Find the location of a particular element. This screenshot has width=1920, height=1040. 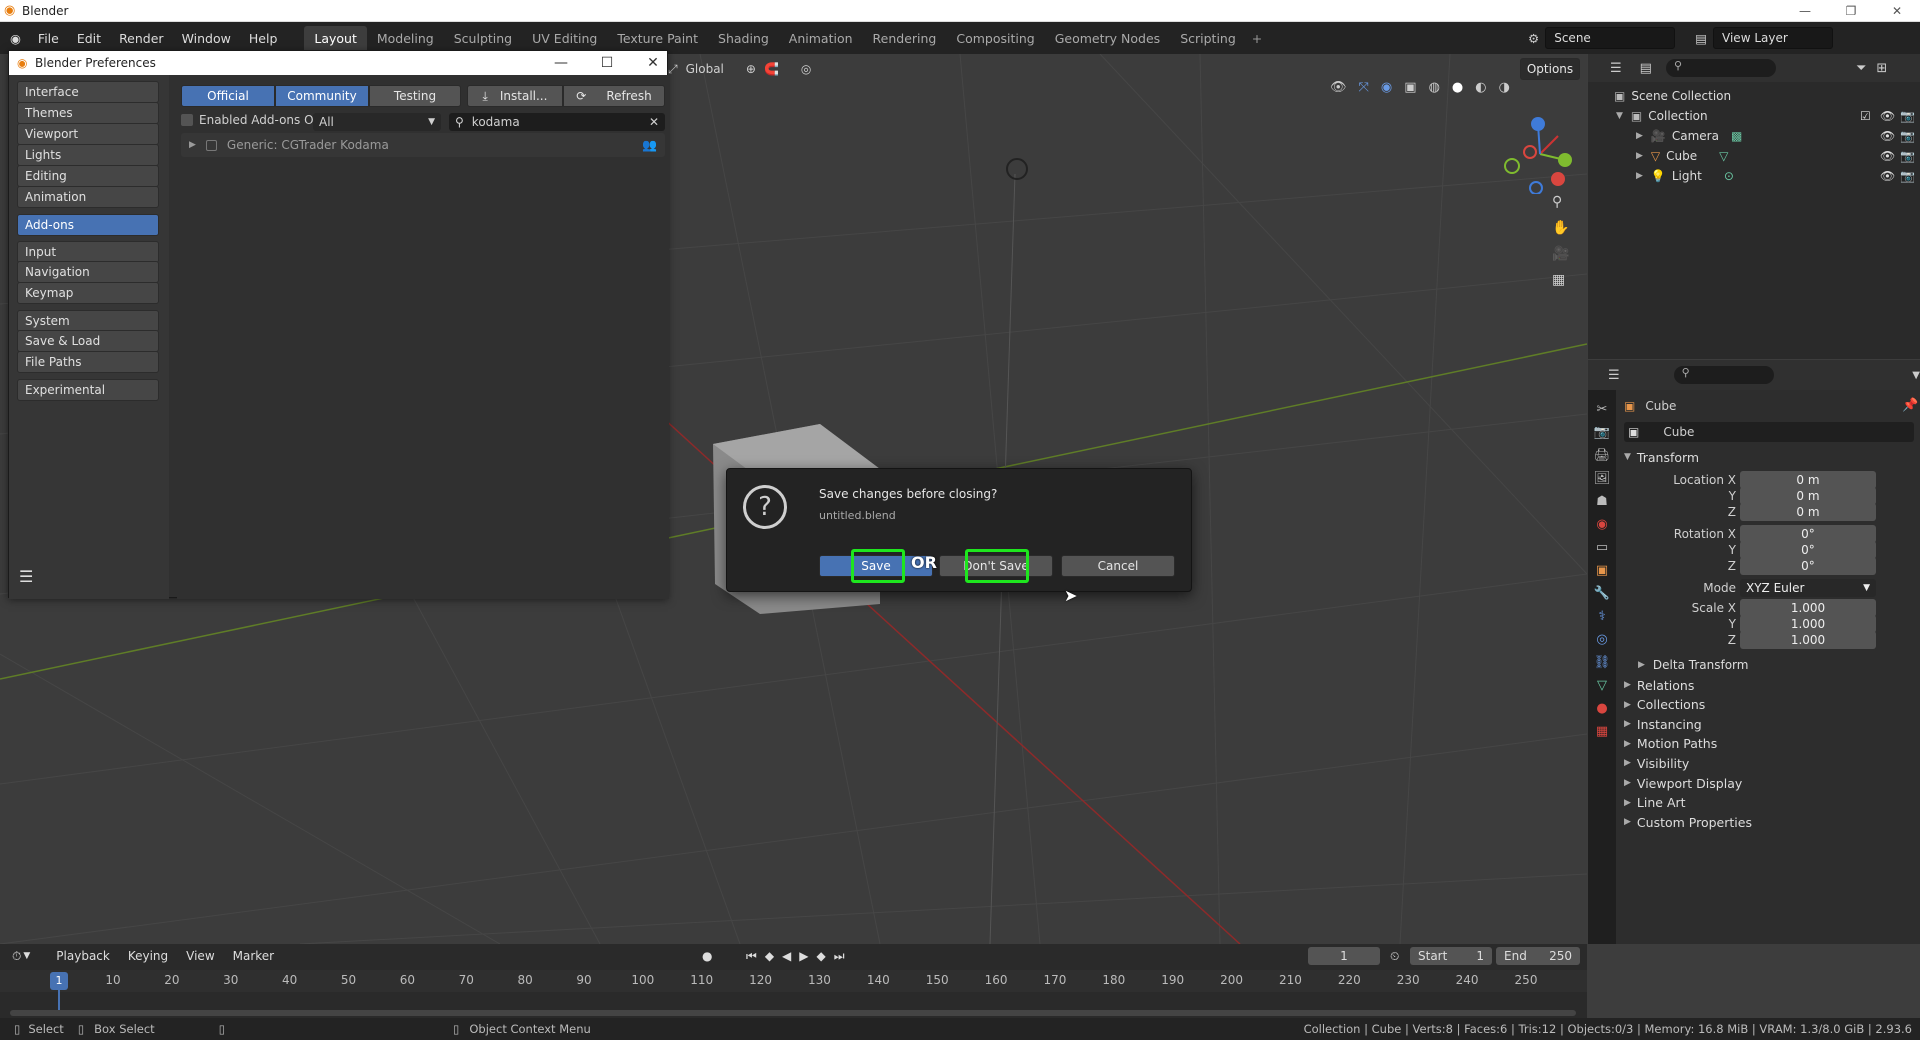

workspace-tab: Rendering is located at coordinates (905, 38).